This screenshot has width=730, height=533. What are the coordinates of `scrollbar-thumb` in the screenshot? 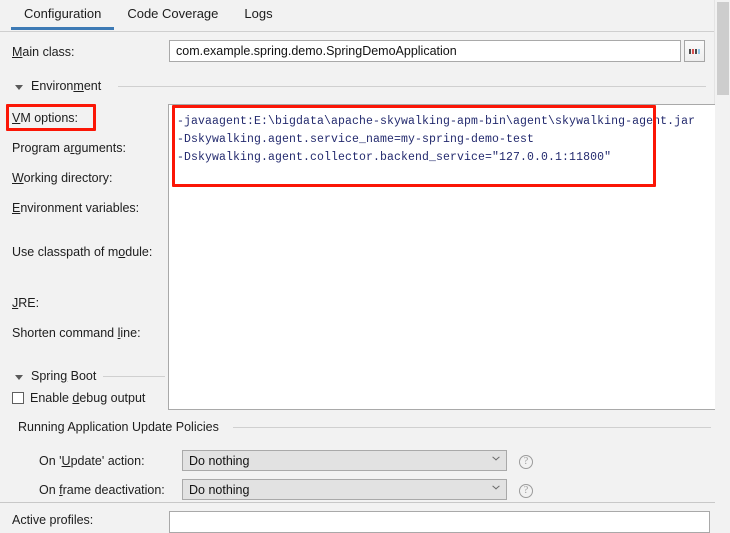 It's located at (723, 48).